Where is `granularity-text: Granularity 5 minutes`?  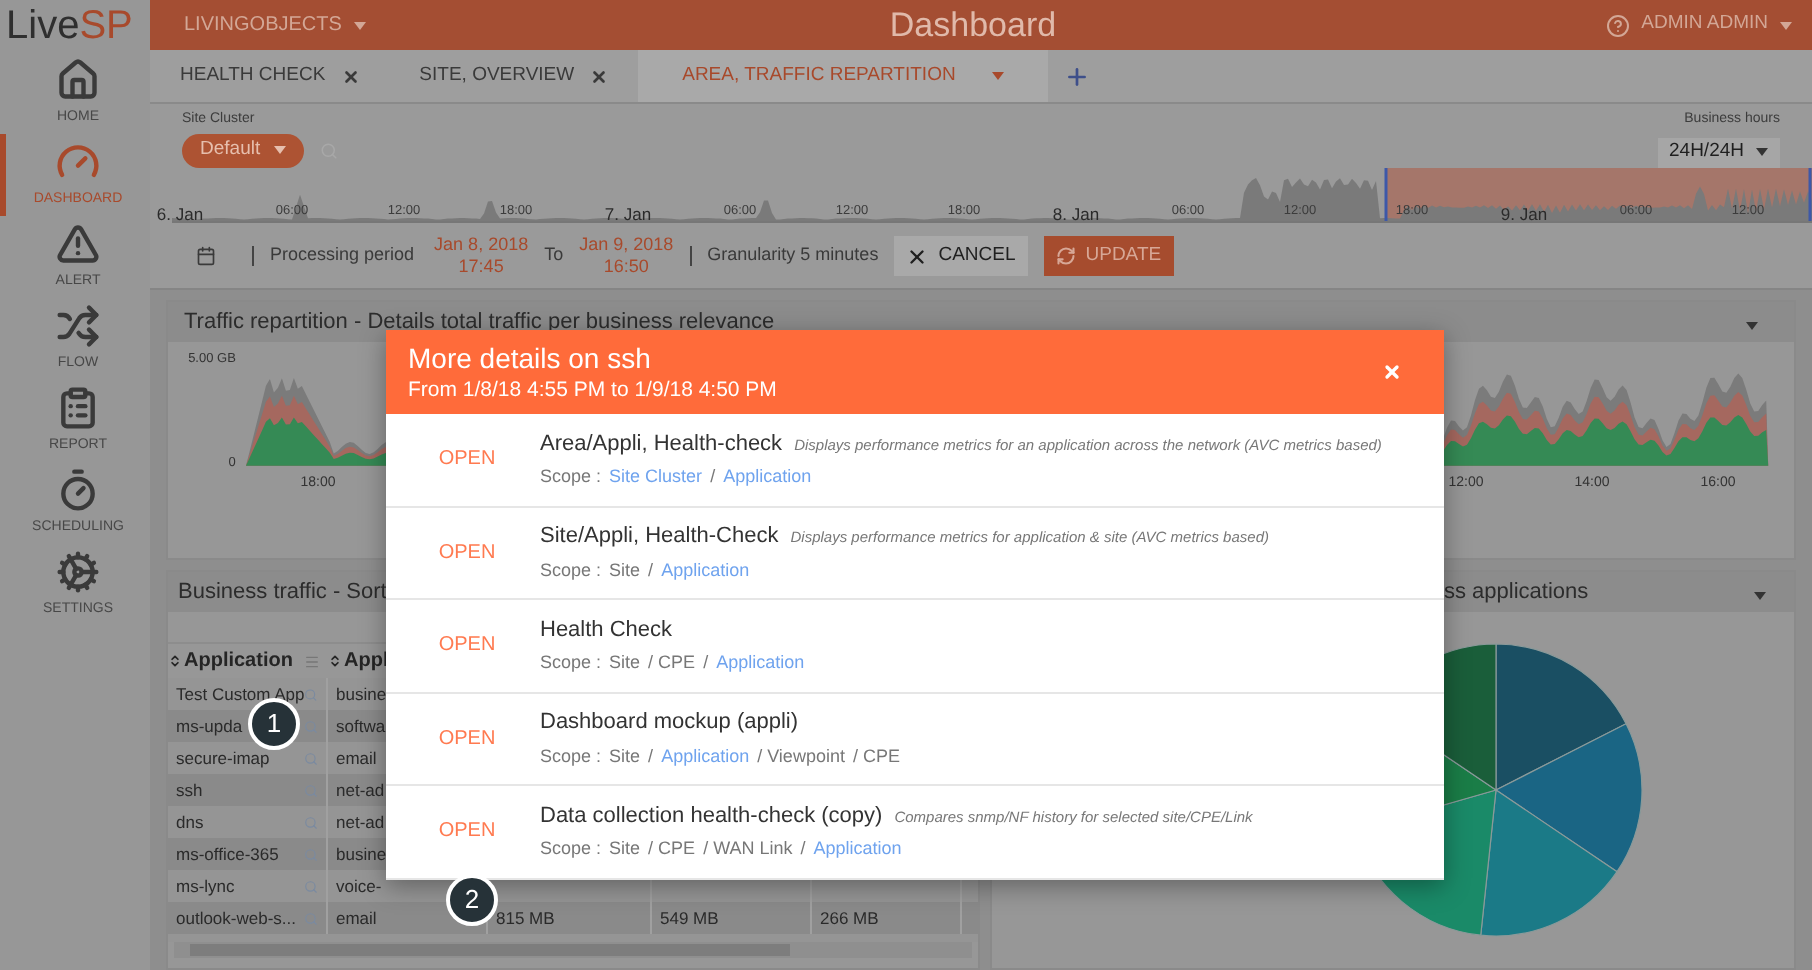
granularity-text: Granularity 5 minutes is located at coordinates (793, 255).